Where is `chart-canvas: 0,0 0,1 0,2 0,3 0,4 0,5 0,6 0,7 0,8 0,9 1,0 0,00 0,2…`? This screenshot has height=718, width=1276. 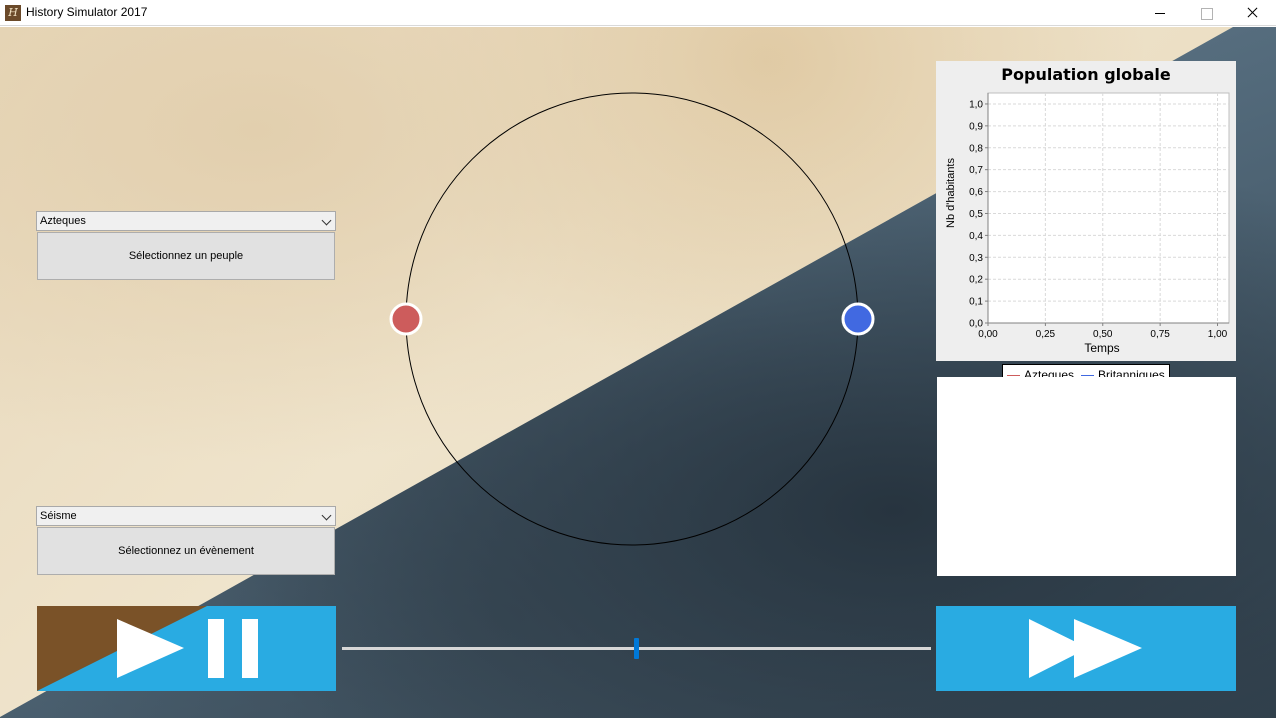 chart-canvas: 0,0 0,1 0,2 0,3 0,4 0,5 0,6 0,7 0,8 0,9 1,0 0,00 0,2… is located at coordinates (1099, 216).